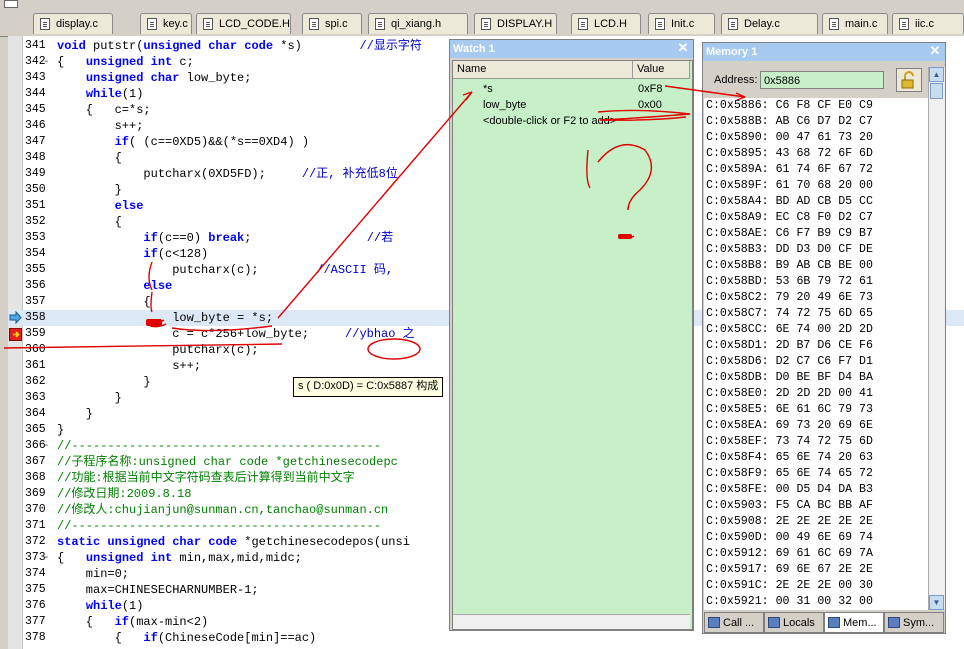  I want to click on file-tab: spi.c, so click(332, 23).